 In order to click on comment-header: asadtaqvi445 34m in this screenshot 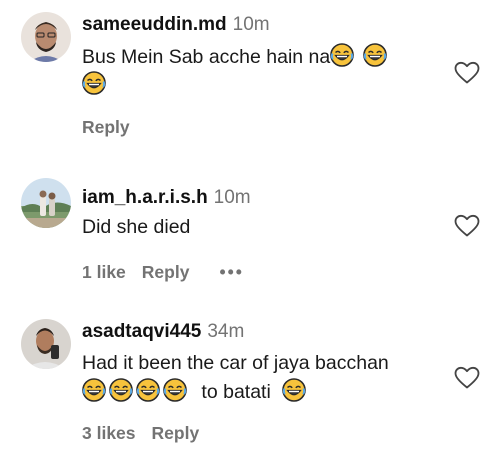, I will do `click(263, 332)`.